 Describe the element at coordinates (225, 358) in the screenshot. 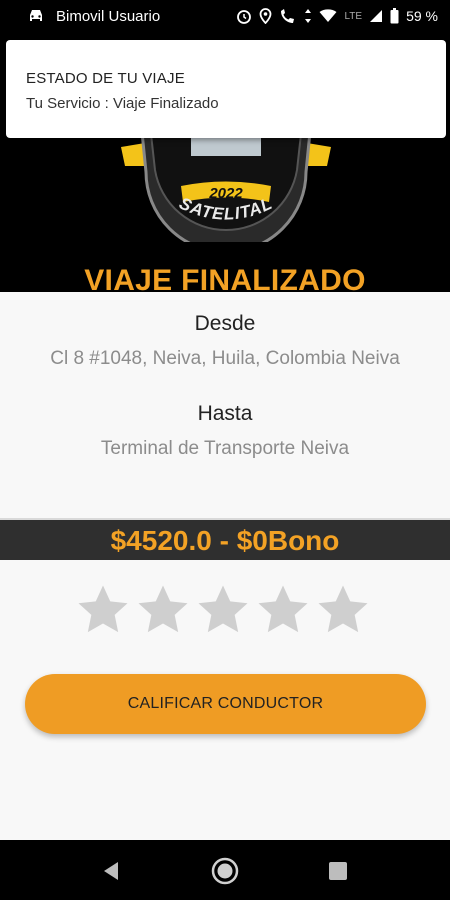

I see `from-address: Cl 8 #1048, Neiva, Huila, Colombia Neiva` at that location.